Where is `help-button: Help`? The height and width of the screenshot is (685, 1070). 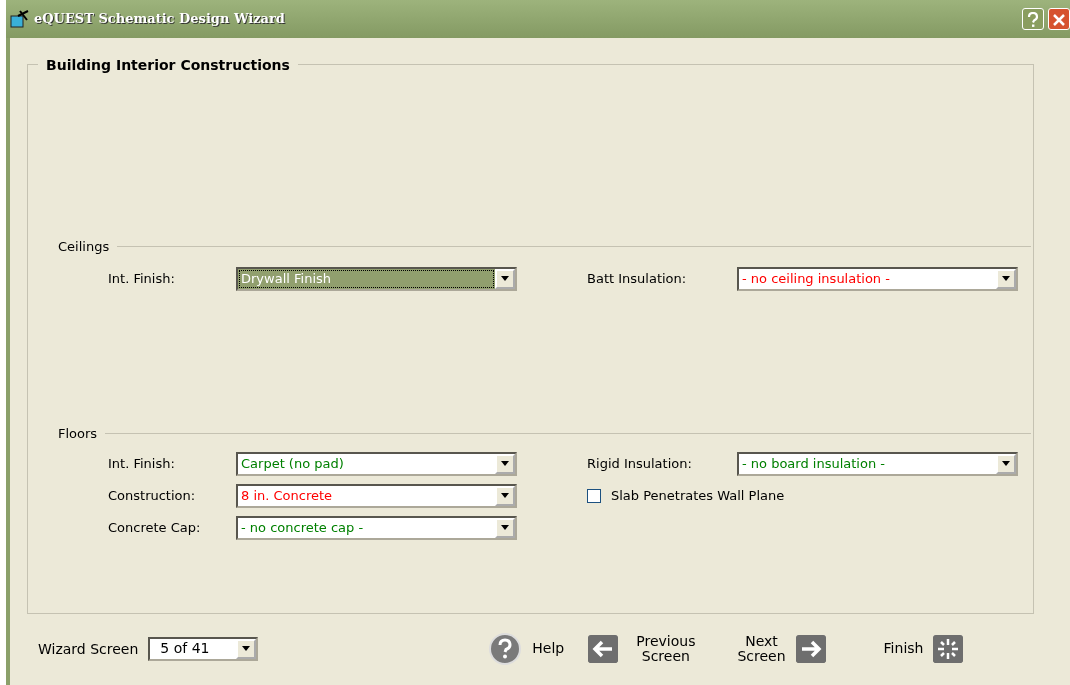 help-button: Help is located at coordinates (526, 649).